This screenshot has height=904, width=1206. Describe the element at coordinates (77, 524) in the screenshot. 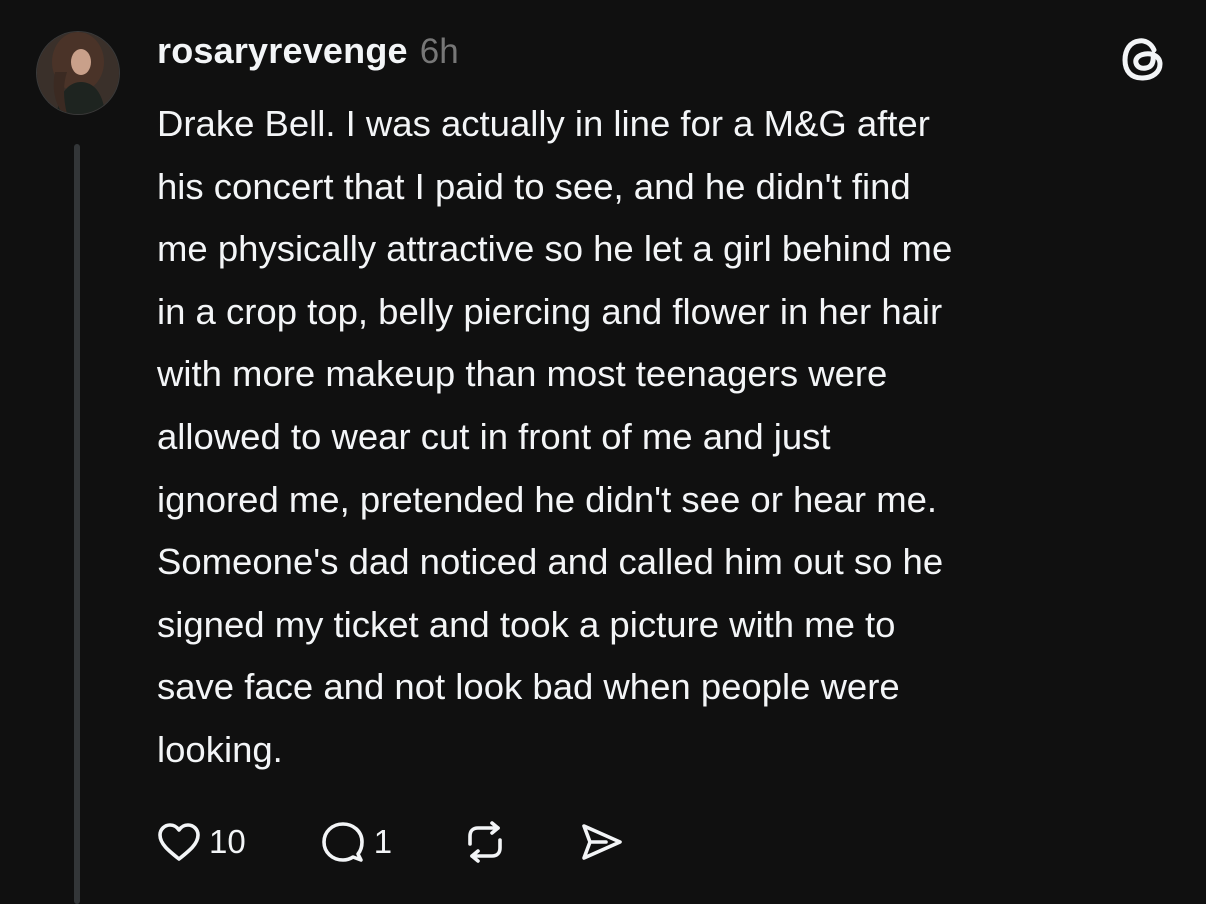

I see `thread-line` at that location.